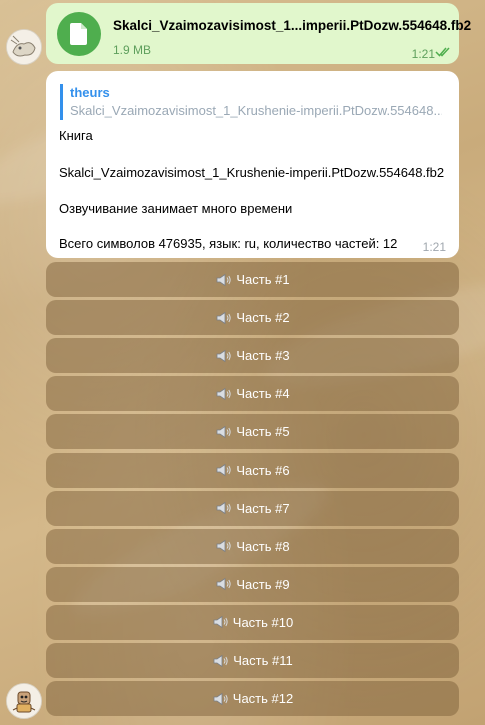 Image resolution: width=485 pixels, height=725 pixels. What do you see at coordinates (79, 34) in the screenshot?
I see `document-icon` at bounding box center [79, 34].